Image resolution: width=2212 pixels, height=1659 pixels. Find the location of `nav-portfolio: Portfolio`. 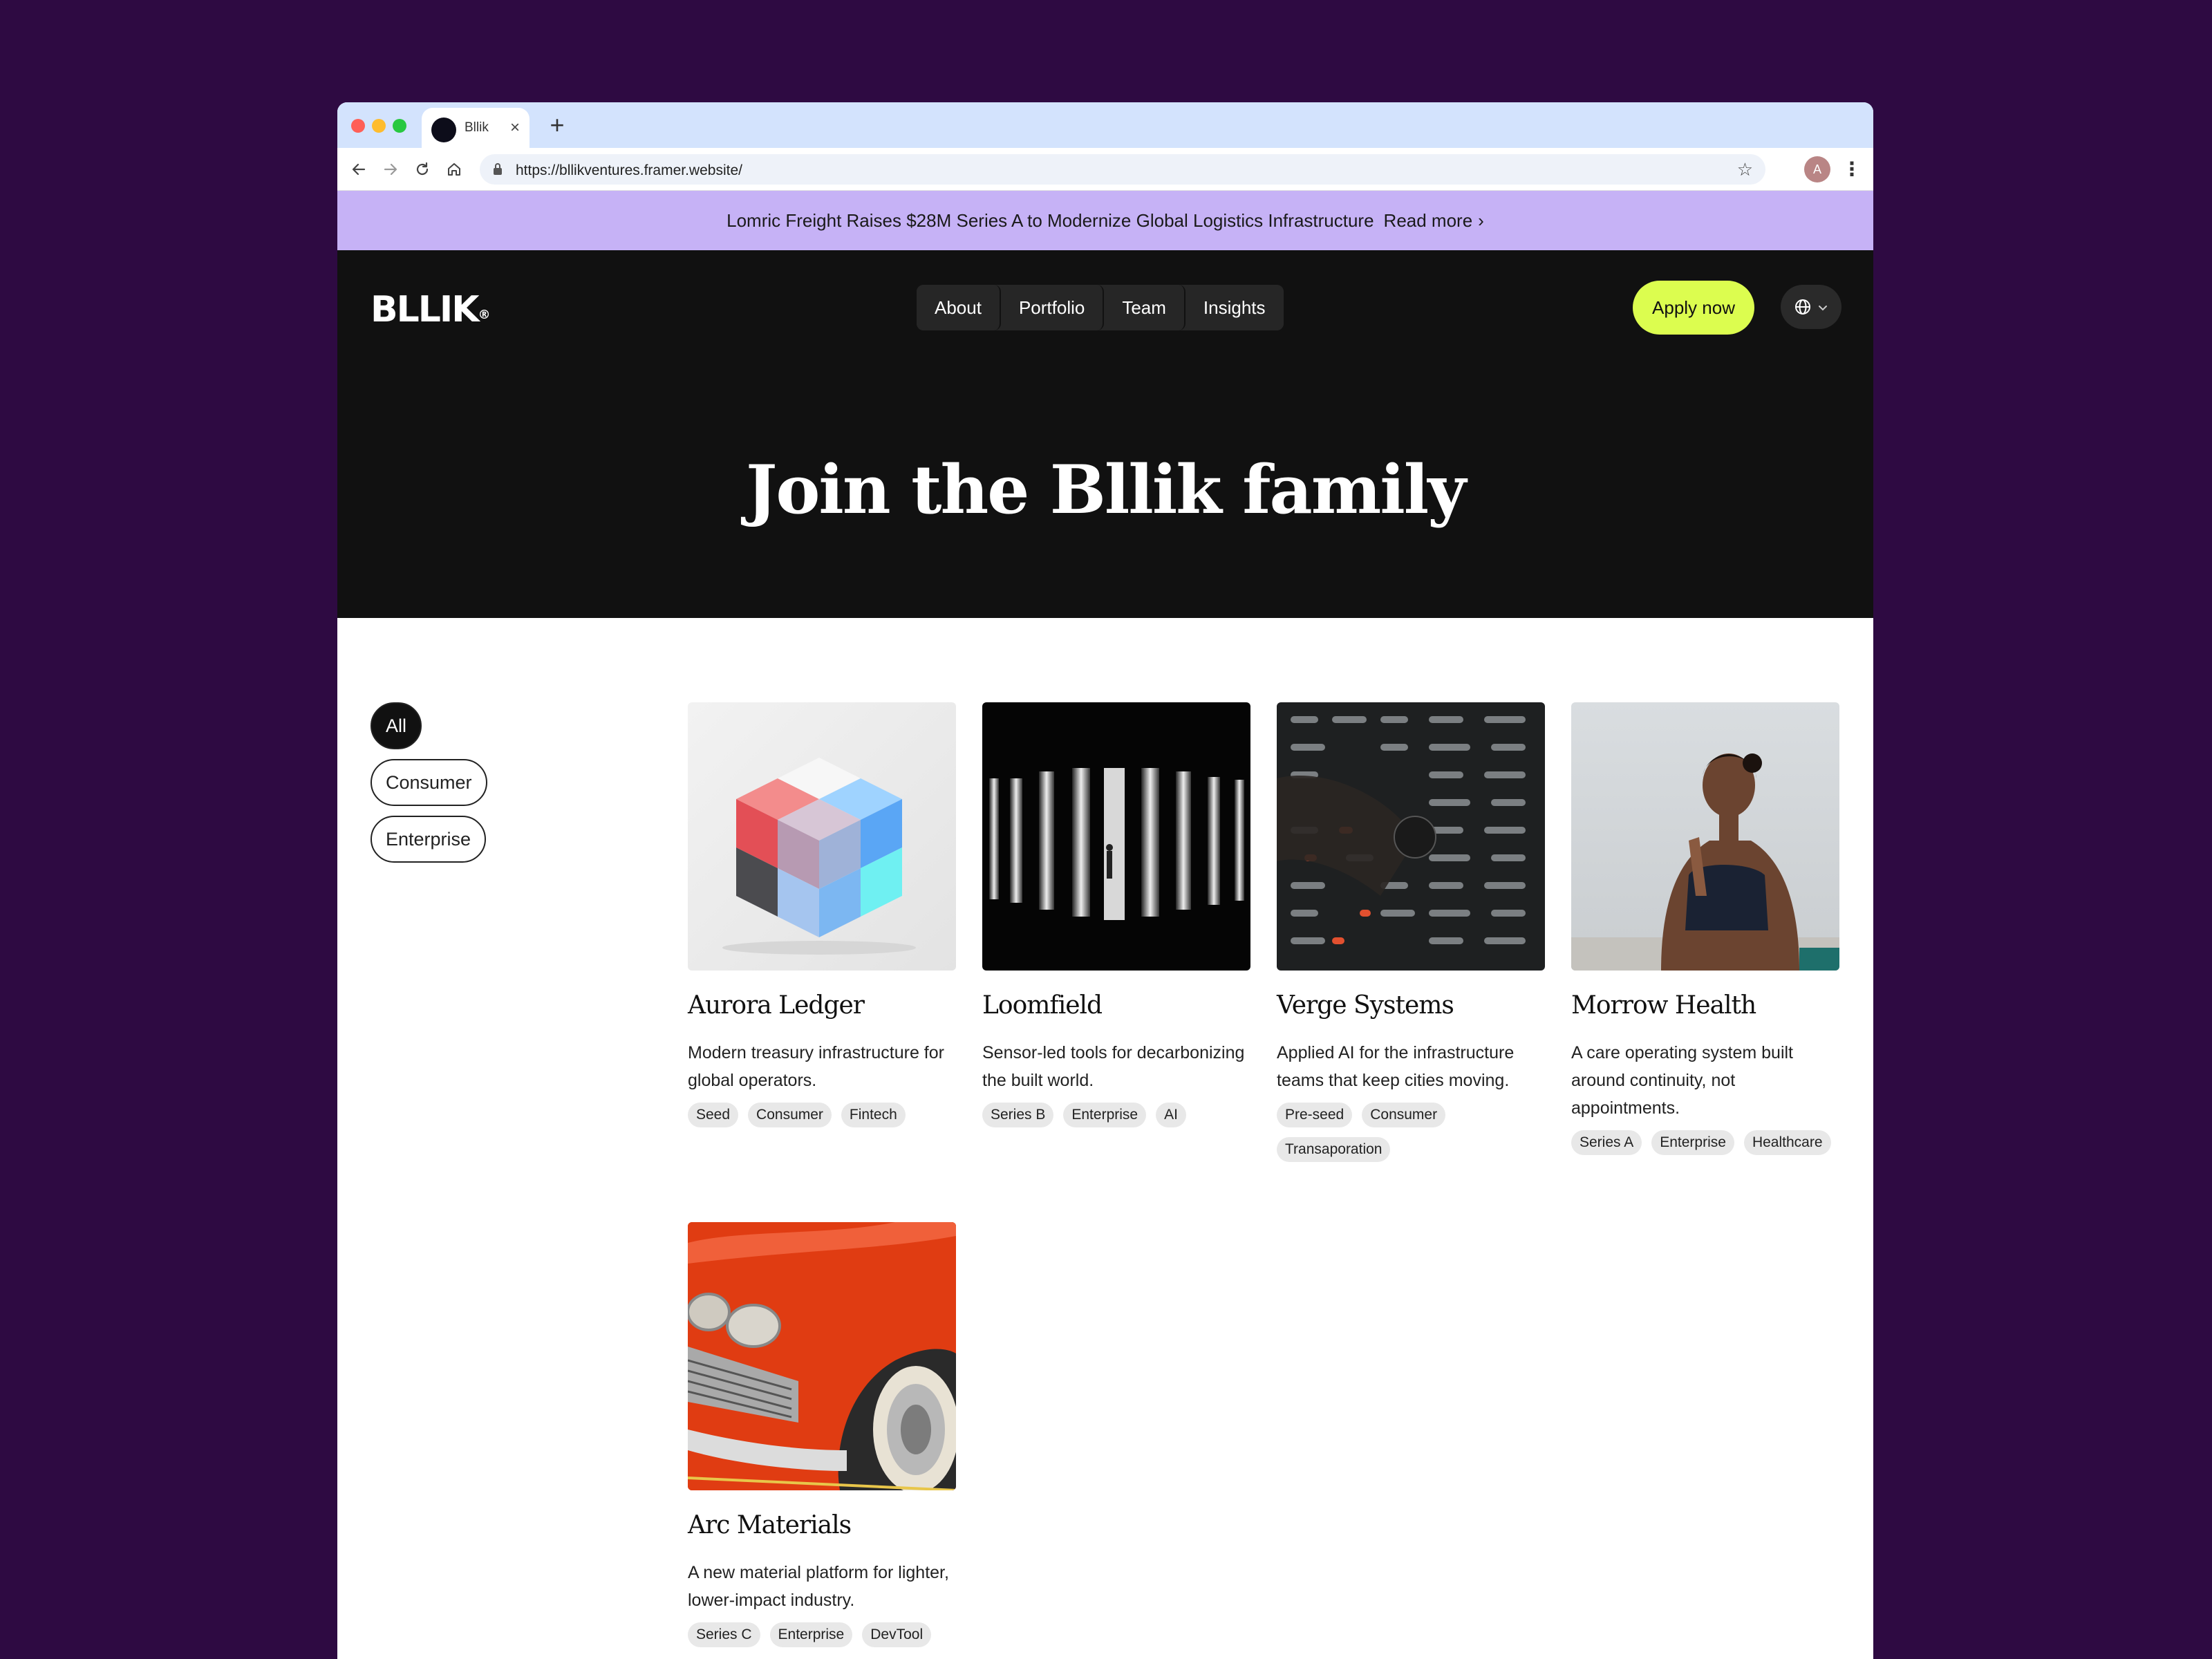

nav-portfolio: Portfolio is located at coordinates (1052, 307).